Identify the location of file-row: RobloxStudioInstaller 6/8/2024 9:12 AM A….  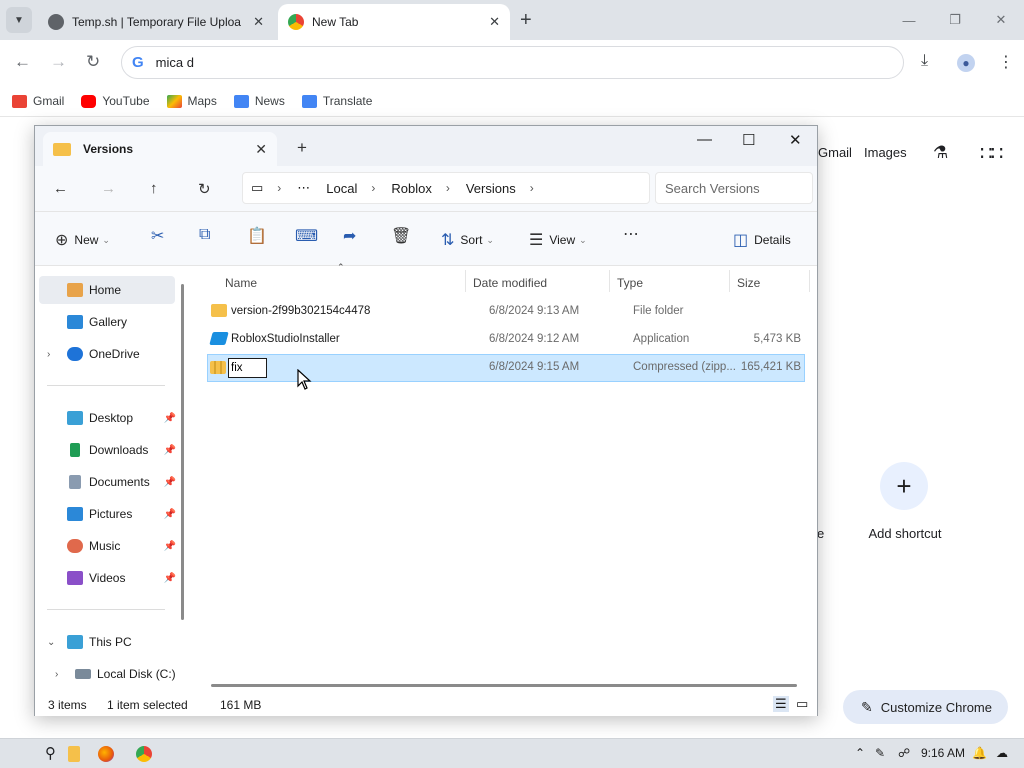
(506, 340).